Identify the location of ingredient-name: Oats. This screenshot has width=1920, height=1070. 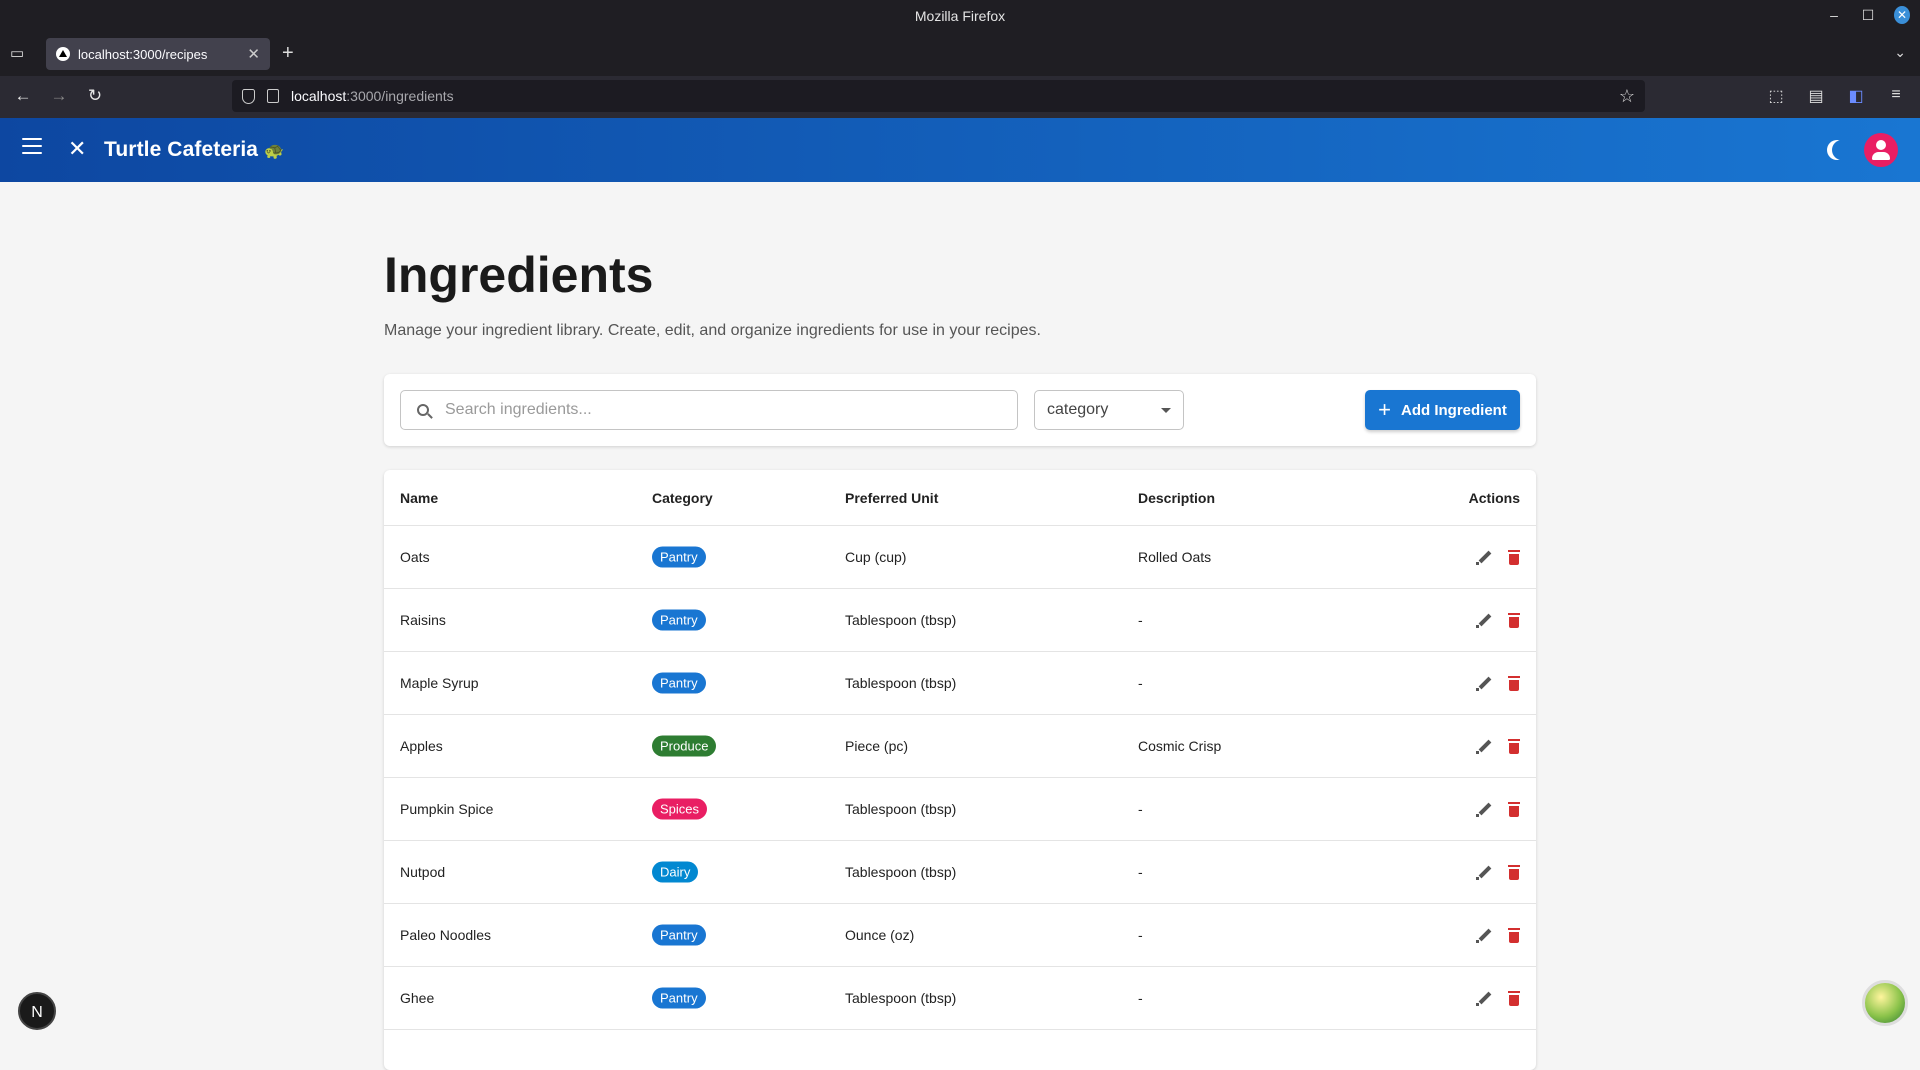
(415, 557).